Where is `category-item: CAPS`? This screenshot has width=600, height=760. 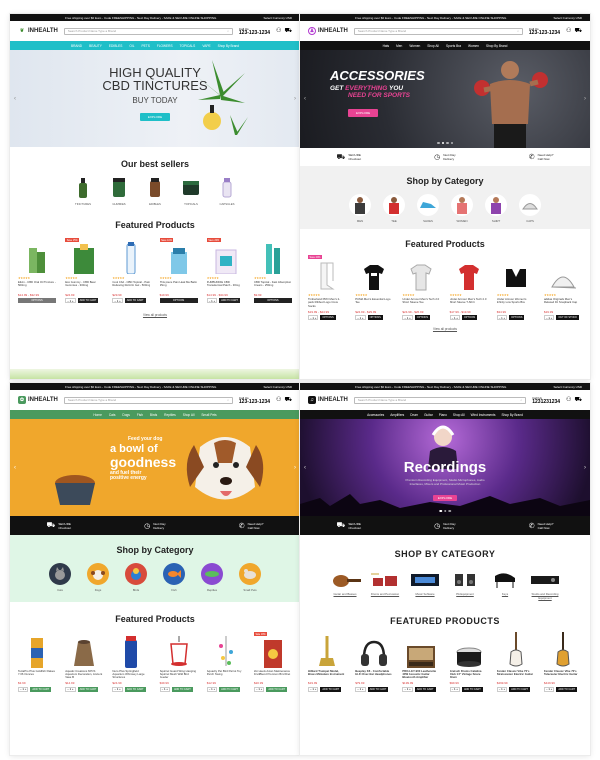 category-item: CAPS is located at coordinates (530, 208).